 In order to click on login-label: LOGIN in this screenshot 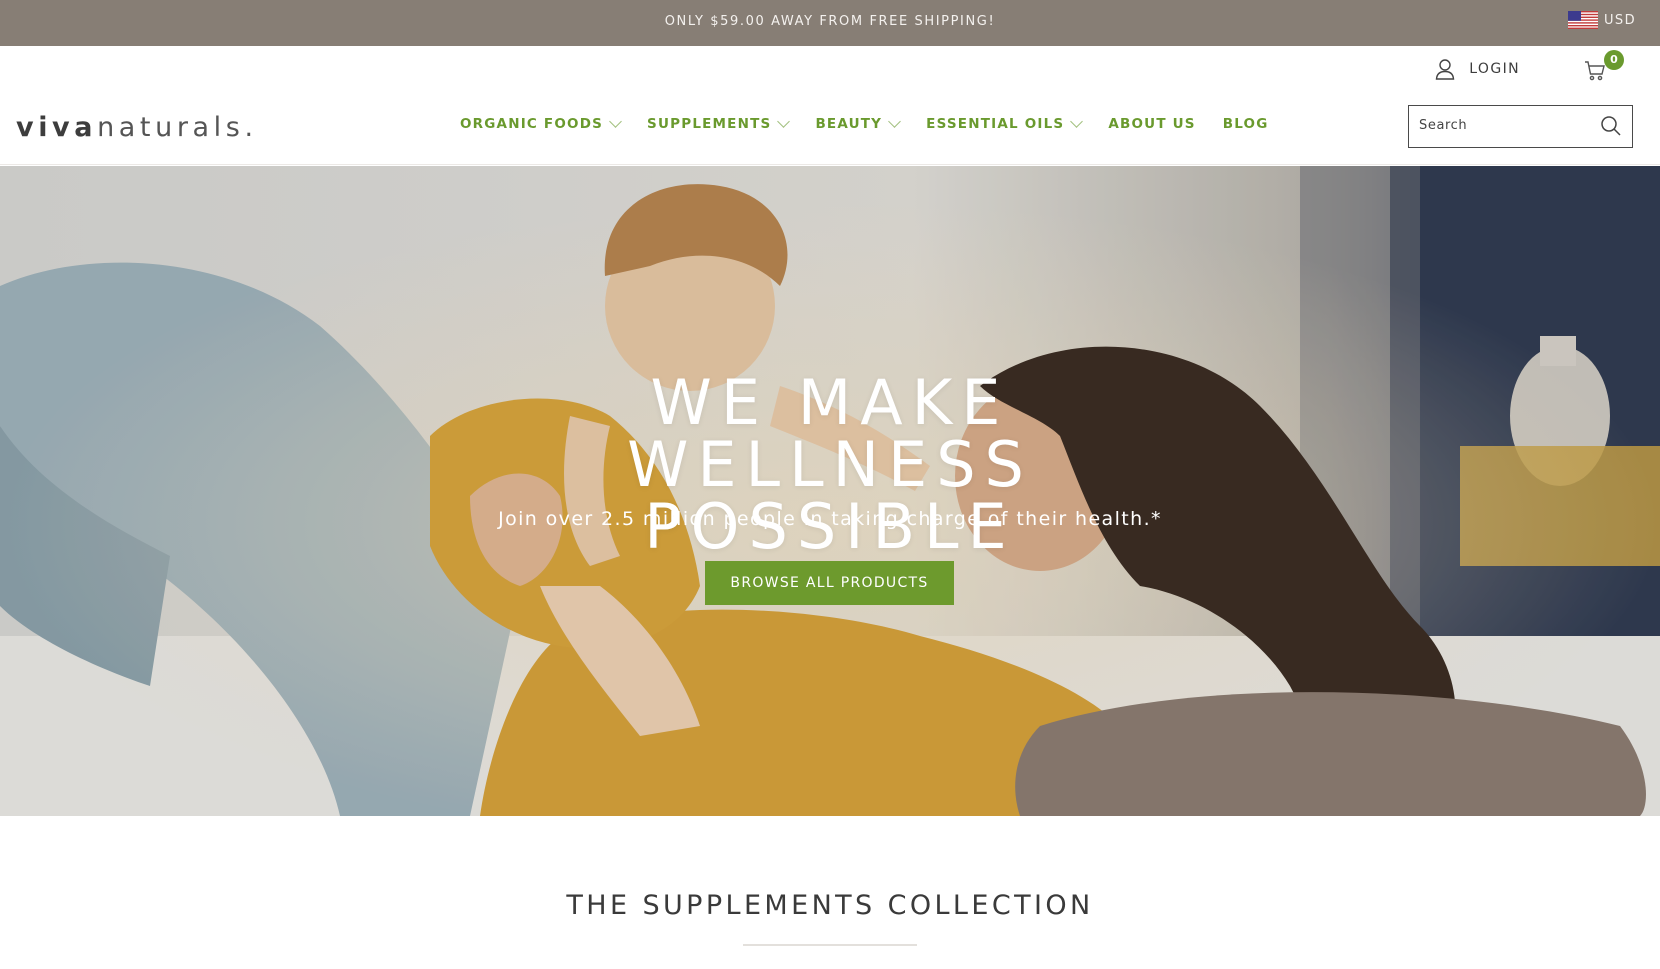, I will do `click(1494, 69)`.